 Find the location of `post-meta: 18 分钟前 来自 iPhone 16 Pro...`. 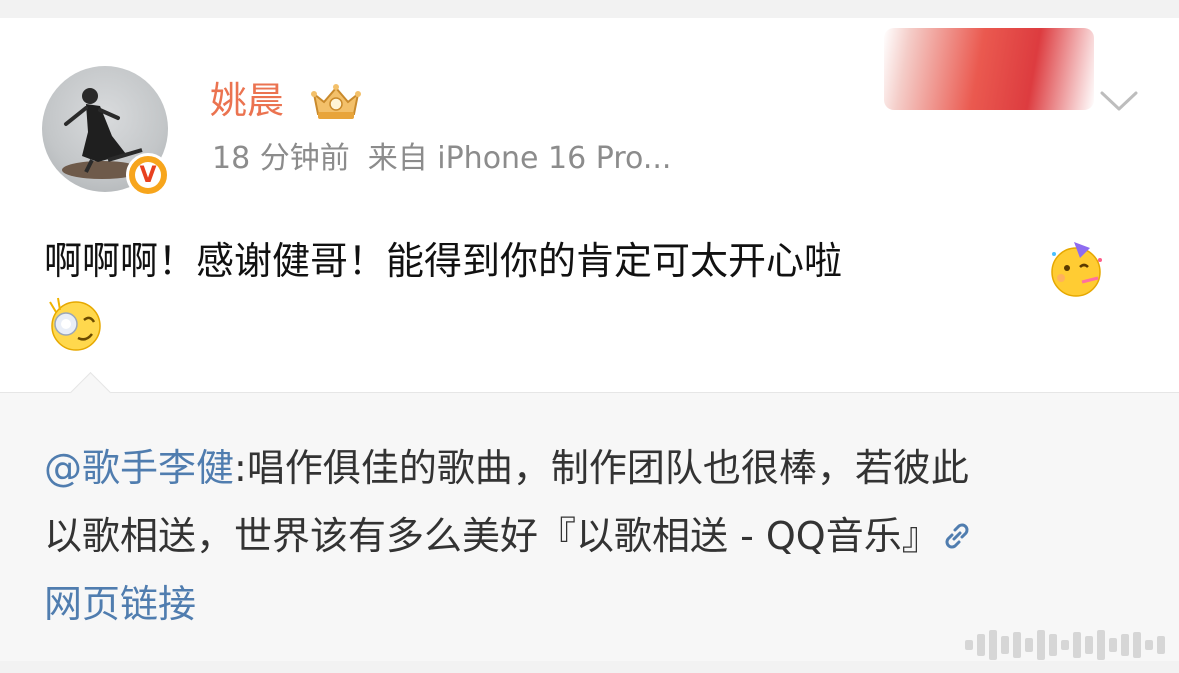

post-meta: 18 分钟前 来自 iPhone 16 Pro... is located at coordinates (441, 159).